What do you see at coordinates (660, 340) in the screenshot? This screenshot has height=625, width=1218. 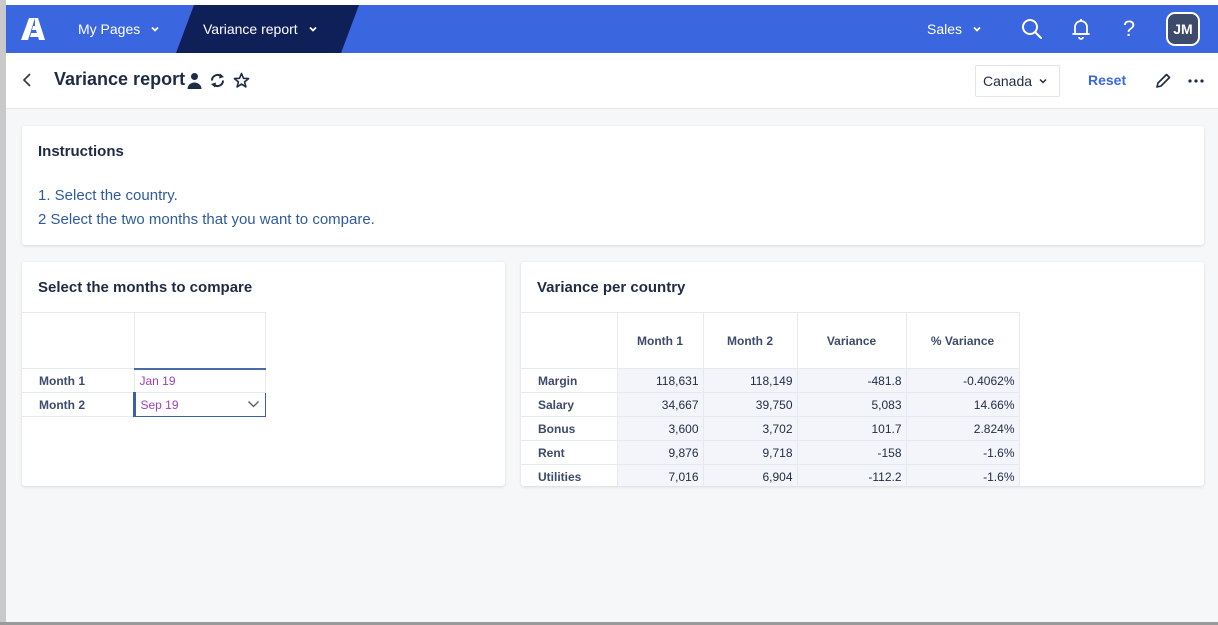 I see `column-header-month-1: Month 1` at bounding box center [660, 340].